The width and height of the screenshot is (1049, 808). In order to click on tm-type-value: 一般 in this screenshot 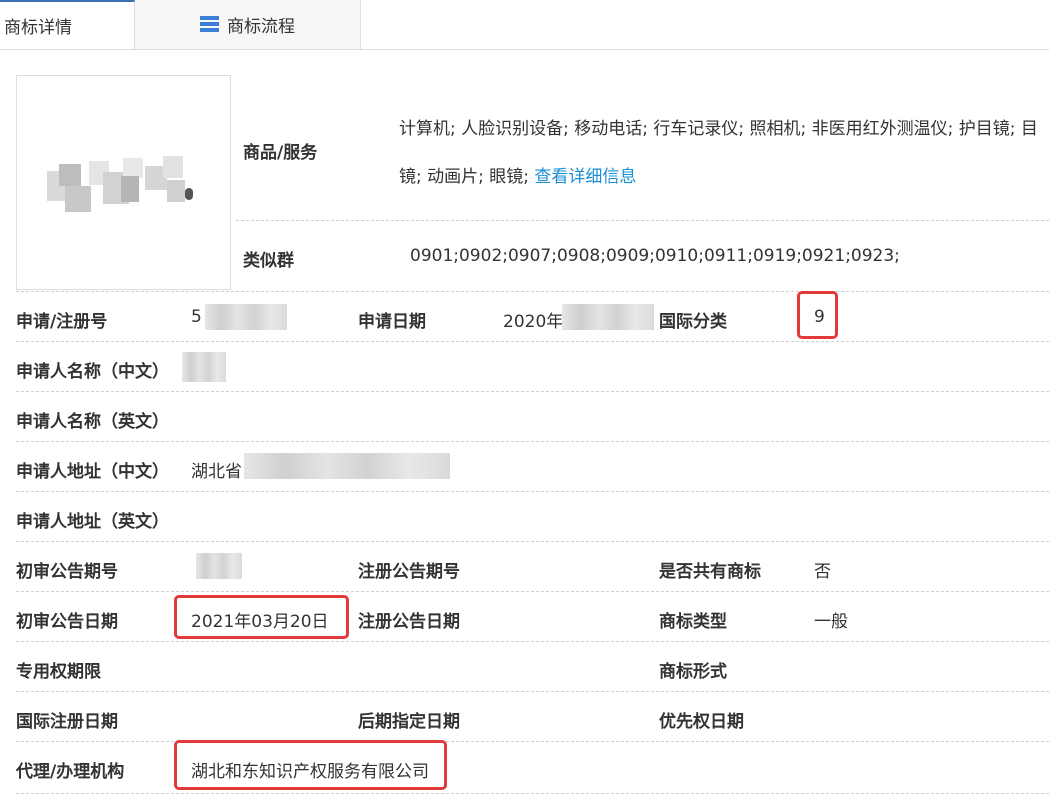, I will do `click(831, 622)`.